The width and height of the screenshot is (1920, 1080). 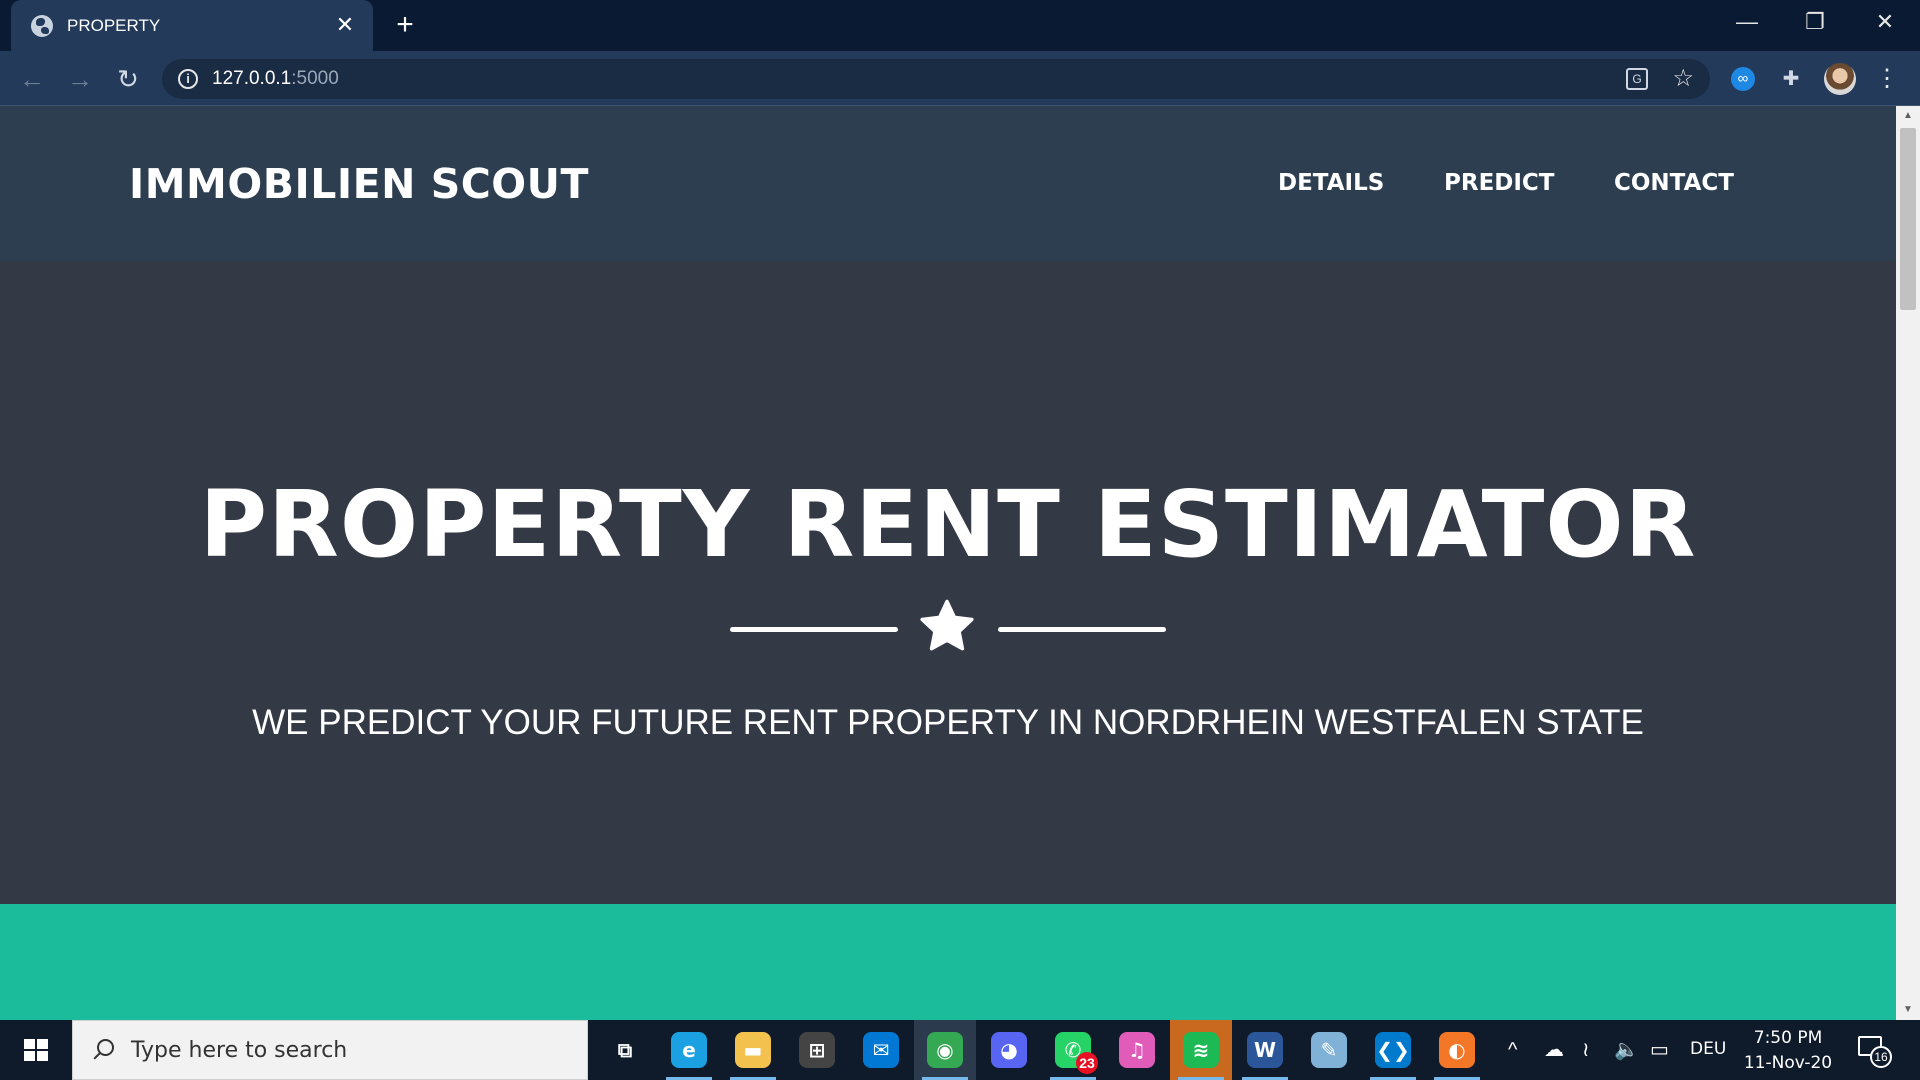 I want to click on taskbar-app-notepad: ✎, so click(x=1329, y=1050).